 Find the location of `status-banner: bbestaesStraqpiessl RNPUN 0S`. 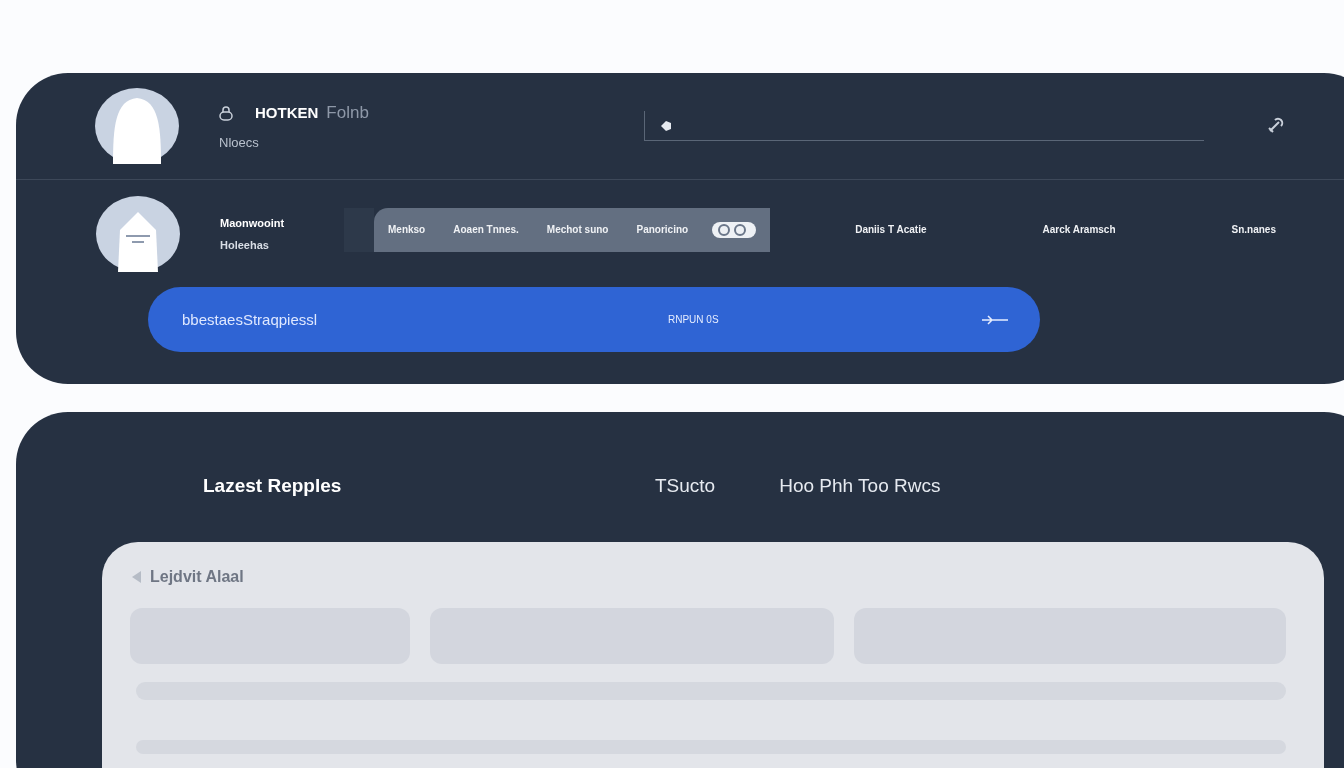

status-banner: bbestaesStraqpiessl RNPUN 0S is located at coordinates (594, 319).